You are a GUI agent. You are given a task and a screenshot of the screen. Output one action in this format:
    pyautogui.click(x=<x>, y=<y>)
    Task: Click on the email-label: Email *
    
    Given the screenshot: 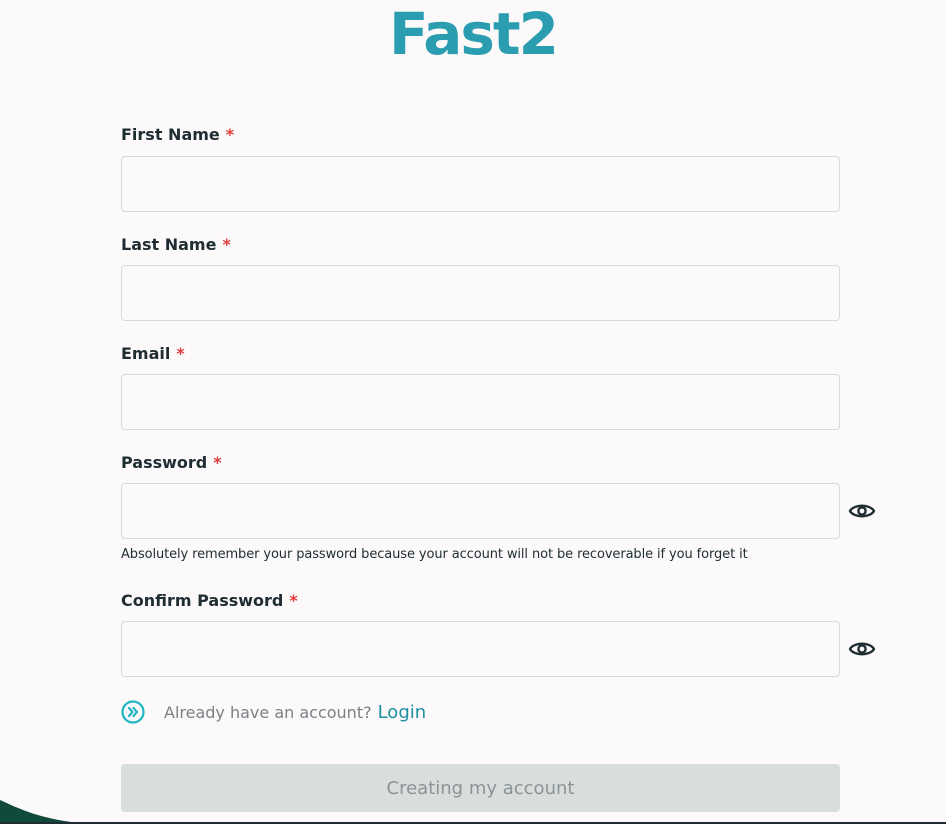 What is the action you would take?
    pyautogui.click(x=153, y=354)
    